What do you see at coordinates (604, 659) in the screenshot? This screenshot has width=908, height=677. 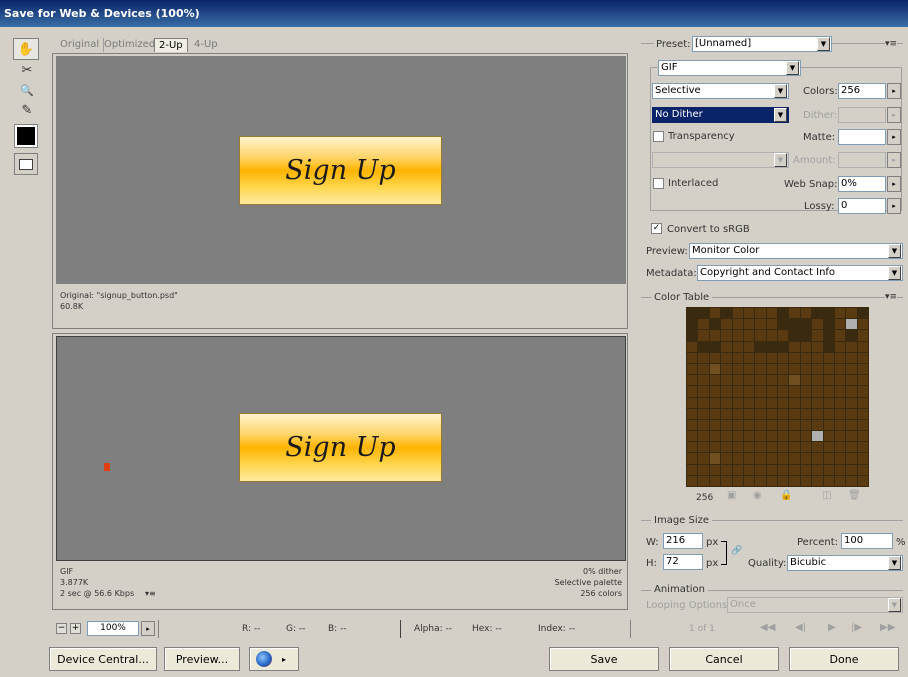 I see `save-button: Save` at bounding box center [604, 659].